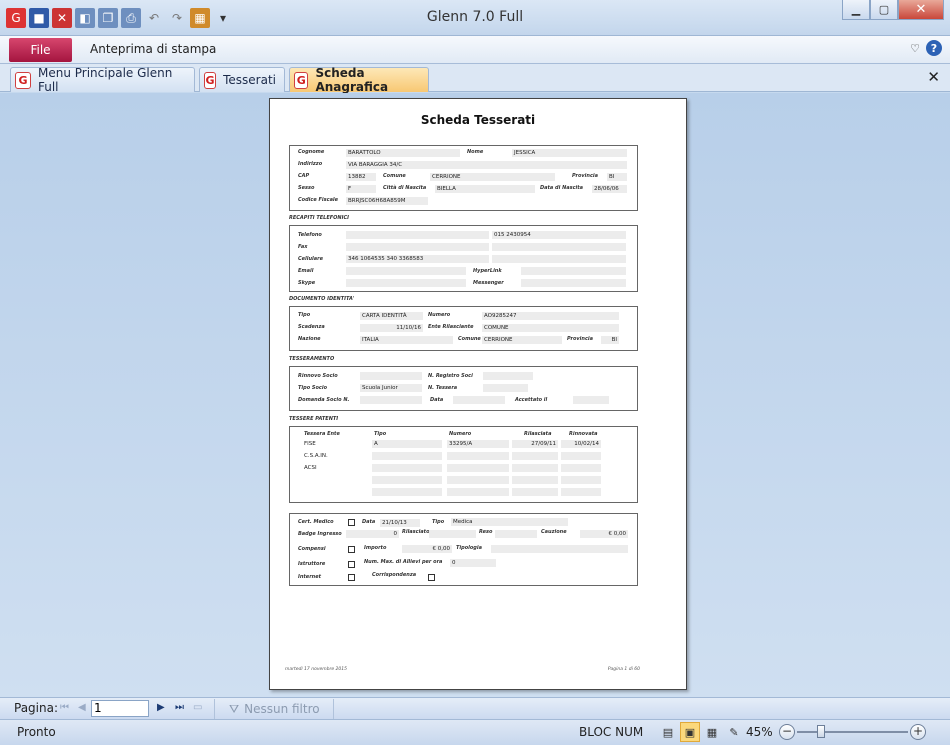 Image resolution: width=950 pixels, height=745 pixels. I want to click on n-registro-field, so click(508, 376).